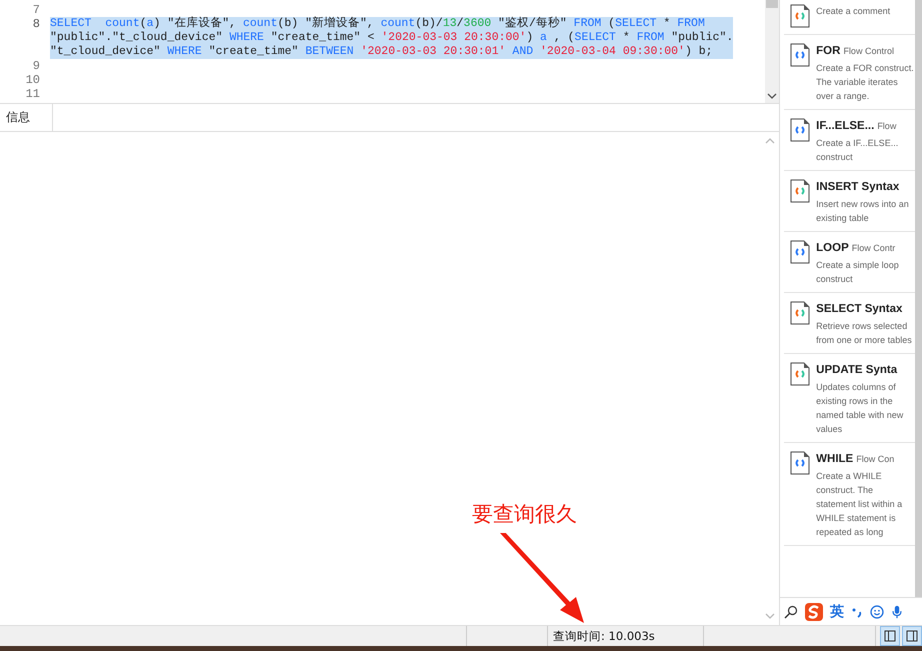 The width and height of the screenshot is (922, 651). I want to click on snippet-item: Create a comment, so click(849, 17).